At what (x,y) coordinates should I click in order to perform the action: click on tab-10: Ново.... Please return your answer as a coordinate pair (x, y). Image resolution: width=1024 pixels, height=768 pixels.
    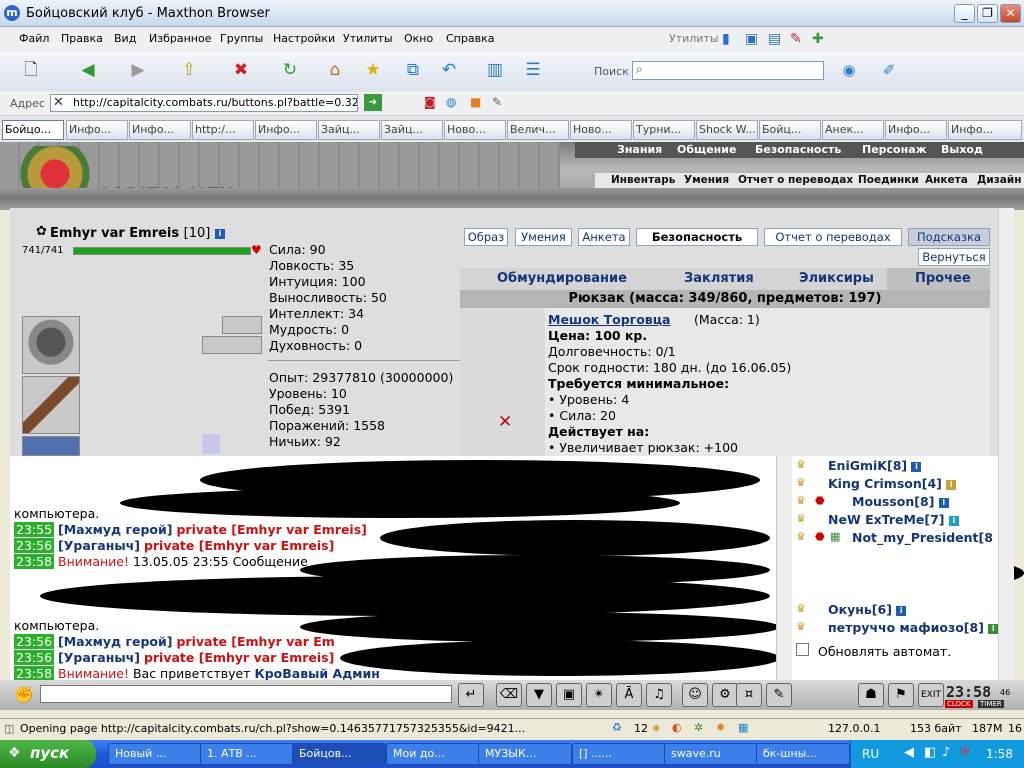
    Looking at the image, I should click on (601, 130).